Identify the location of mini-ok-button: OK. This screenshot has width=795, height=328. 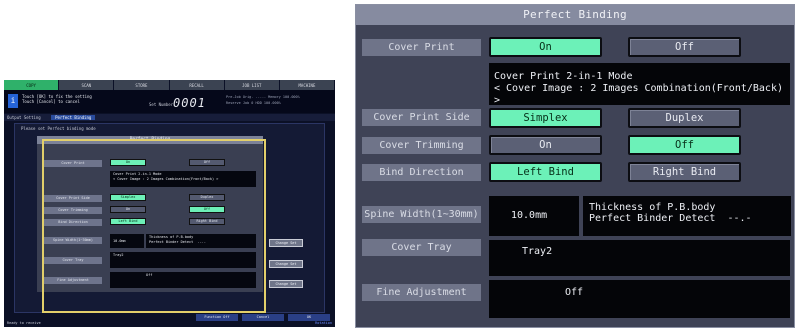
(309, 317).